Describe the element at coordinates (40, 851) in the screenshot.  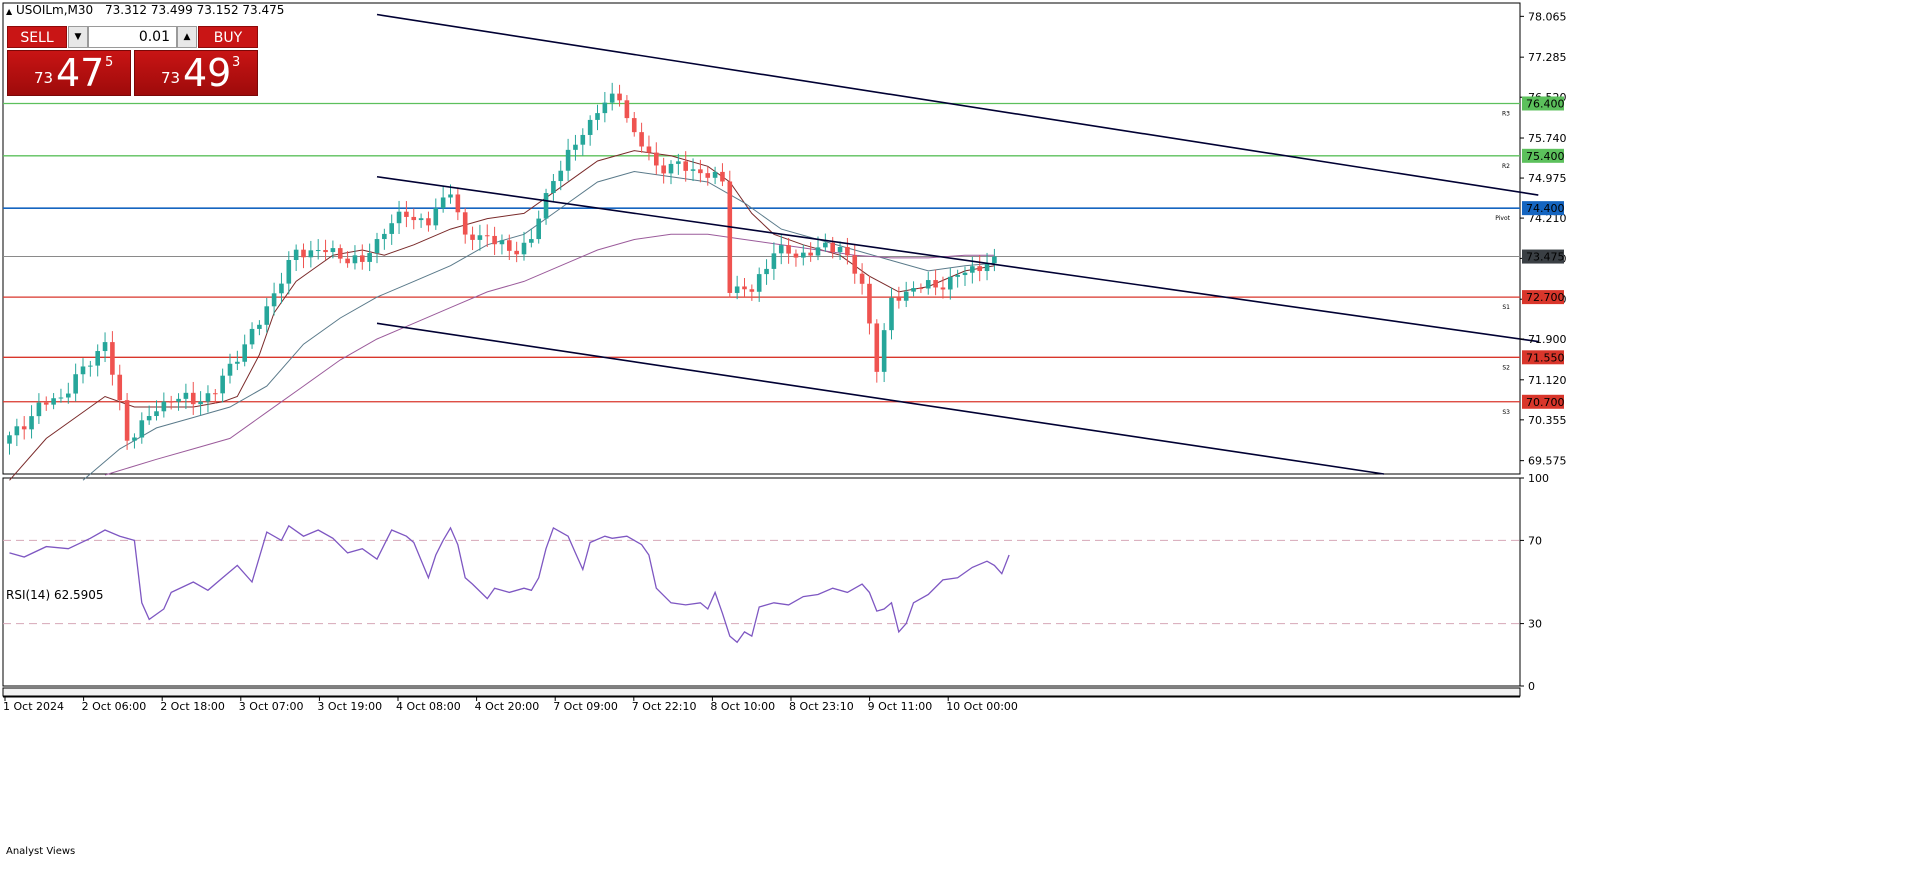
I see `analyst-views-label: Analyst Views` at that location.